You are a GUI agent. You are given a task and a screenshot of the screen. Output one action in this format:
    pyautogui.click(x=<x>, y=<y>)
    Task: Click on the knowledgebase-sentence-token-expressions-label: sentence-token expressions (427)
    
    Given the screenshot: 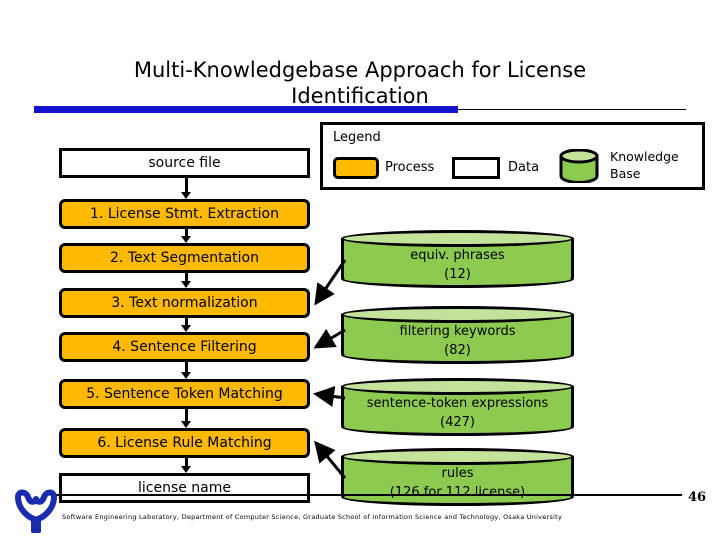 What is the action you would take?
    pyautogui.click(x=457, y=413)
    